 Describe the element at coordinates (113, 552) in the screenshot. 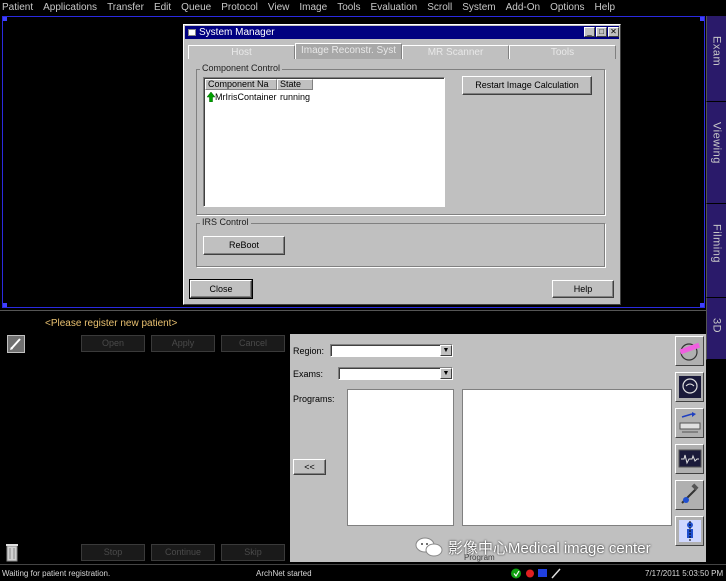

I see `stop-button: Stop` at that location.